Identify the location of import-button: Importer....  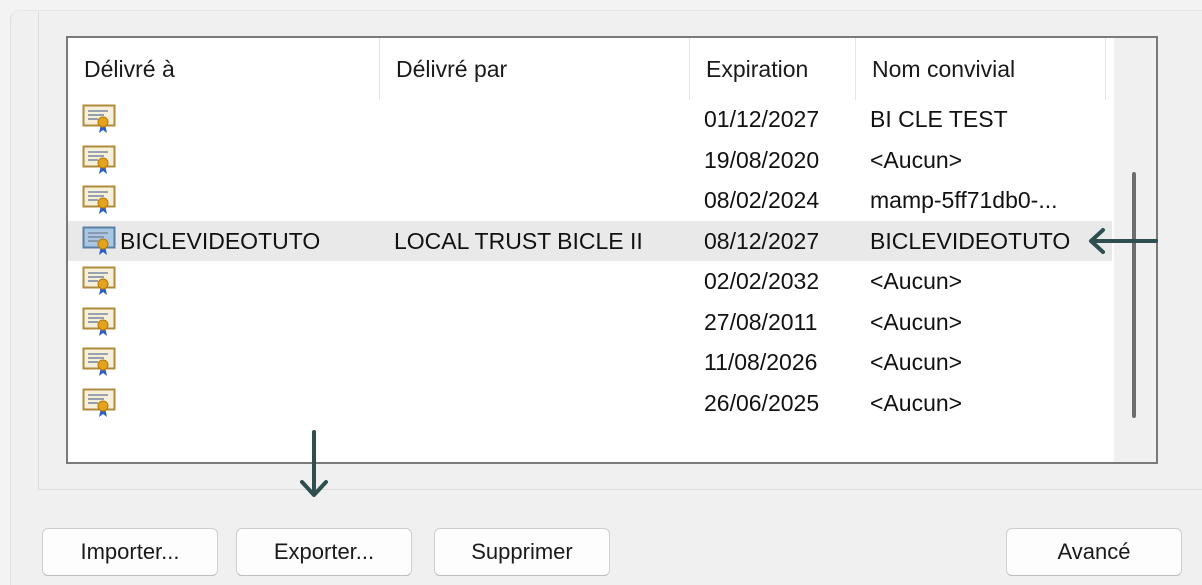
(130, 552).